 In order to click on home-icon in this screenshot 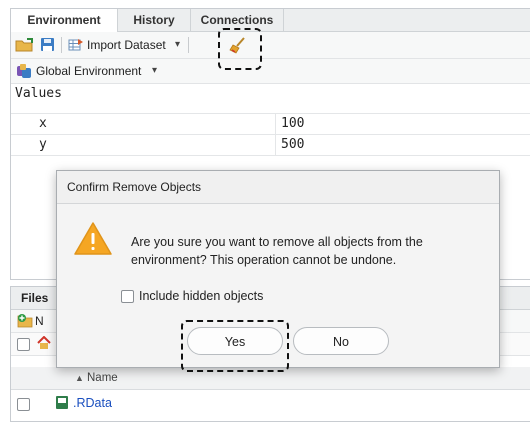, I will do `click(44, 343)`.